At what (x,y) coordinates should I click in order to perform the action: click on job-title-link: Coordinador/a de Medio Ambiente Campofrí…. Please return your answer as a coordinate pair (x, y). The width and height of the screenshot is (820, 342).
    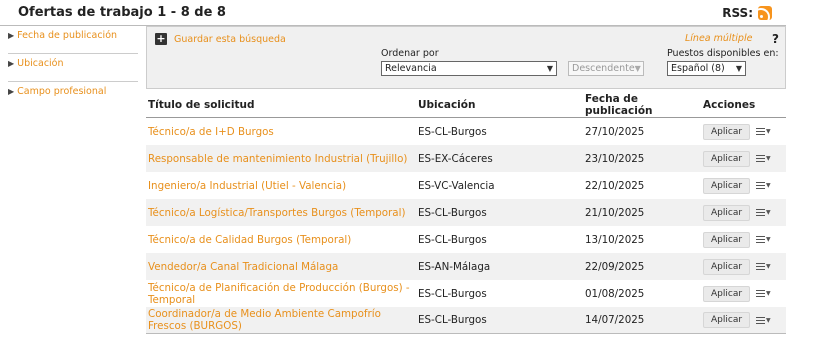
    Looking at the image, I should click on (264, 320).